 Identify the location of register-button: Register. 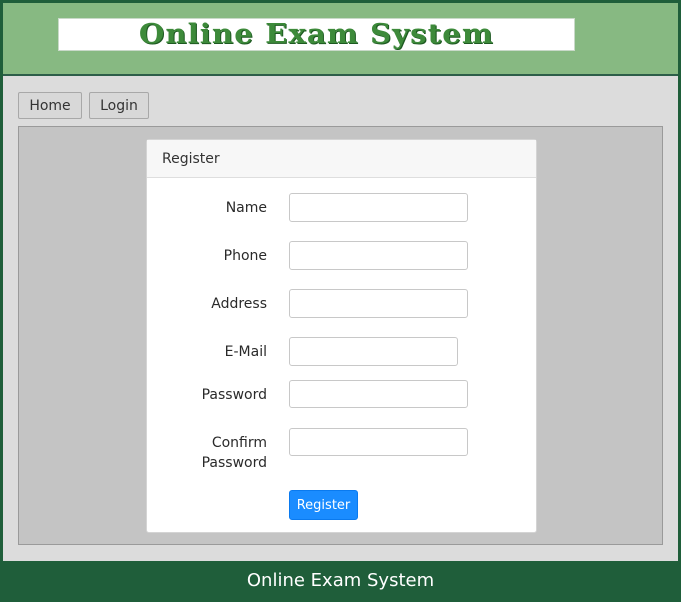
(323, 505).